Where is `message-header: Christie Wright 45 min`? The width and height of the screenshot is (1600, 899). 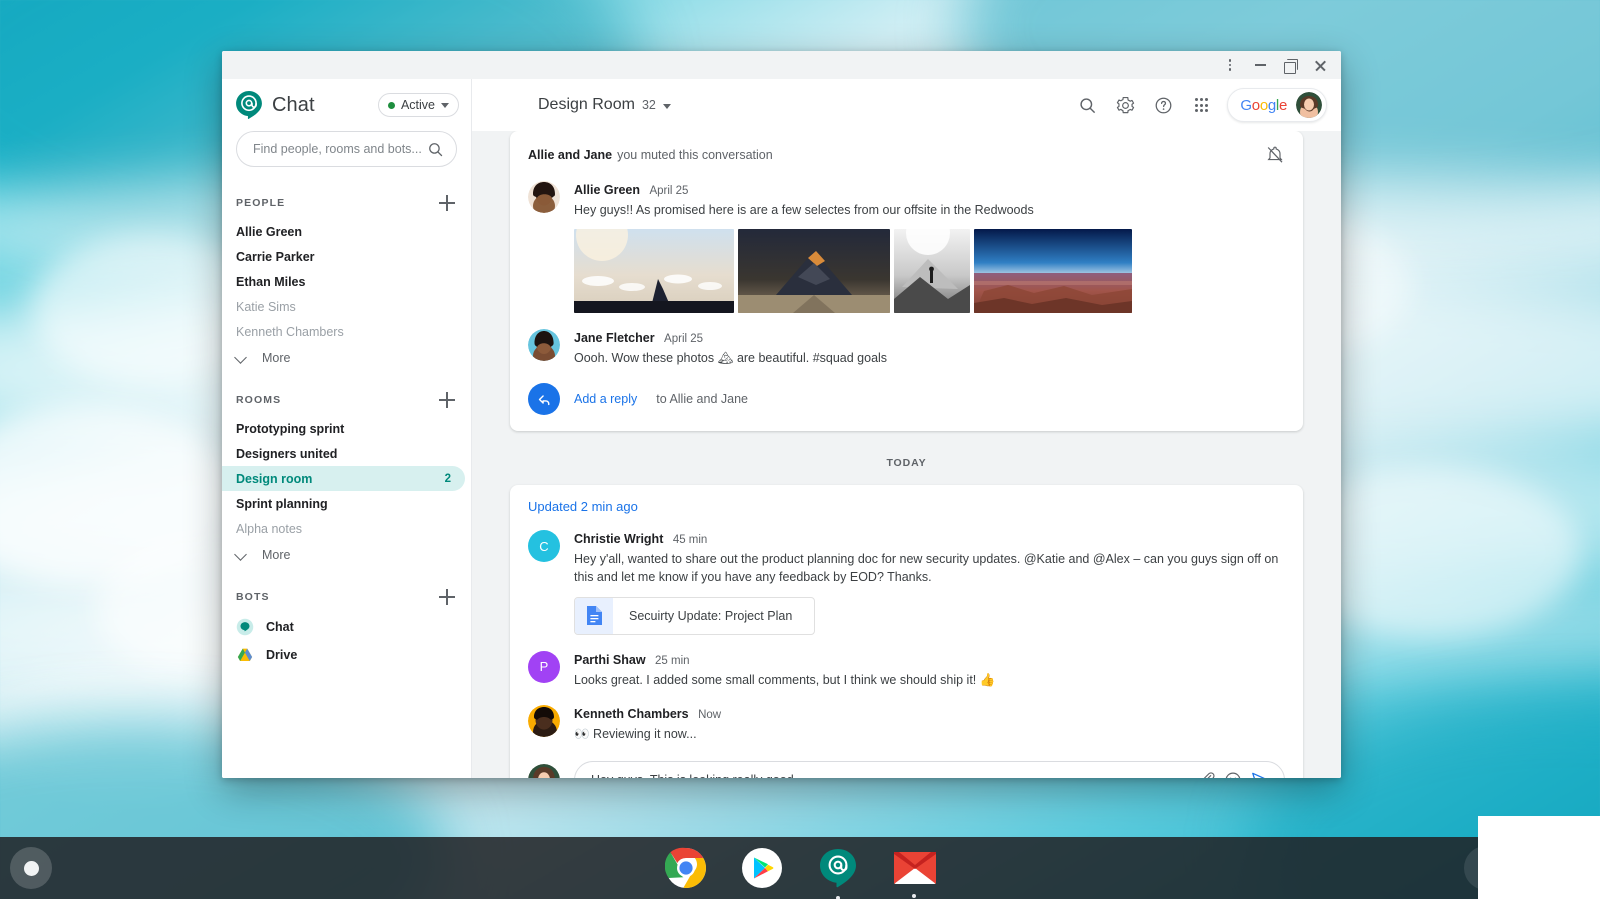
message-header: Christie Wright 45 min is located at coordinates (929, 539).